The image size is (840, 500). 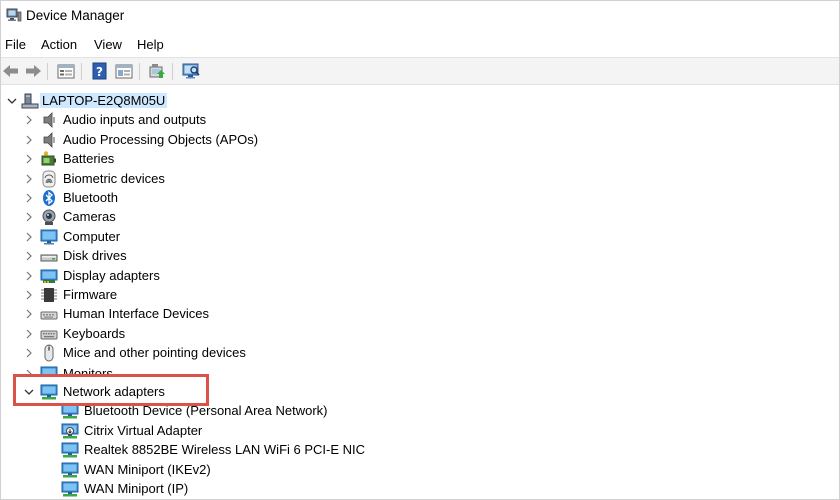 I want to click on category-label: Human Interface Devices, so click(x=136, y=313).